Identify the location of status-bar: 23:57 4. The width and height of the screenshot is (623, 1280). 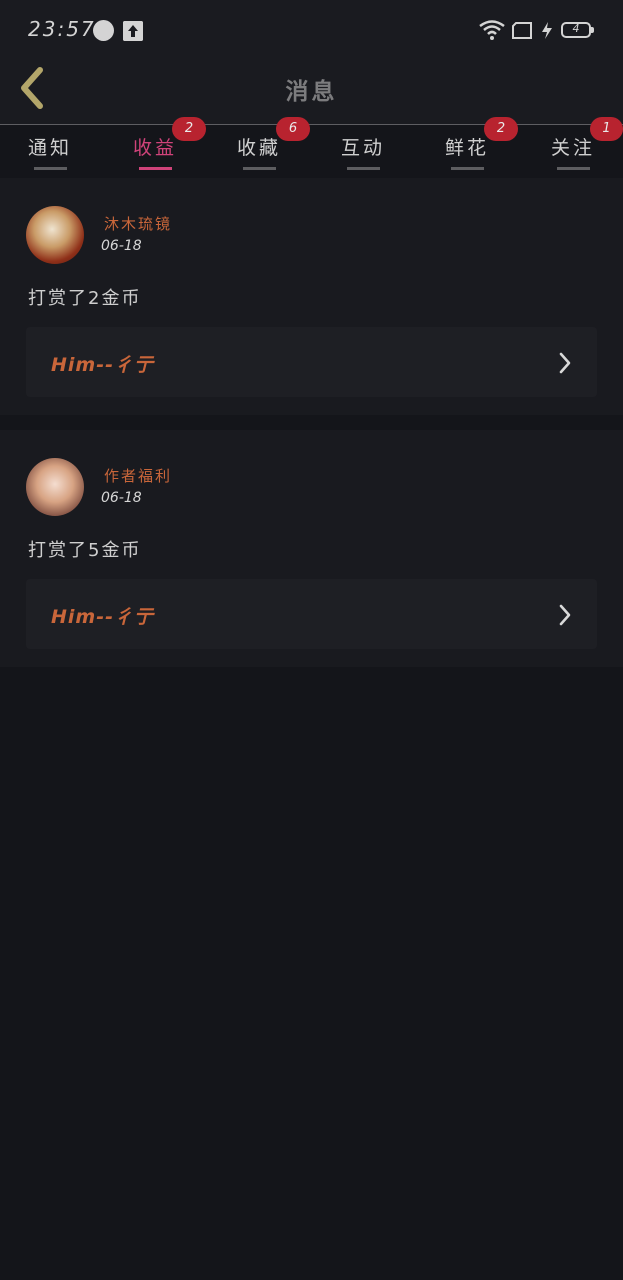
(311, 30).